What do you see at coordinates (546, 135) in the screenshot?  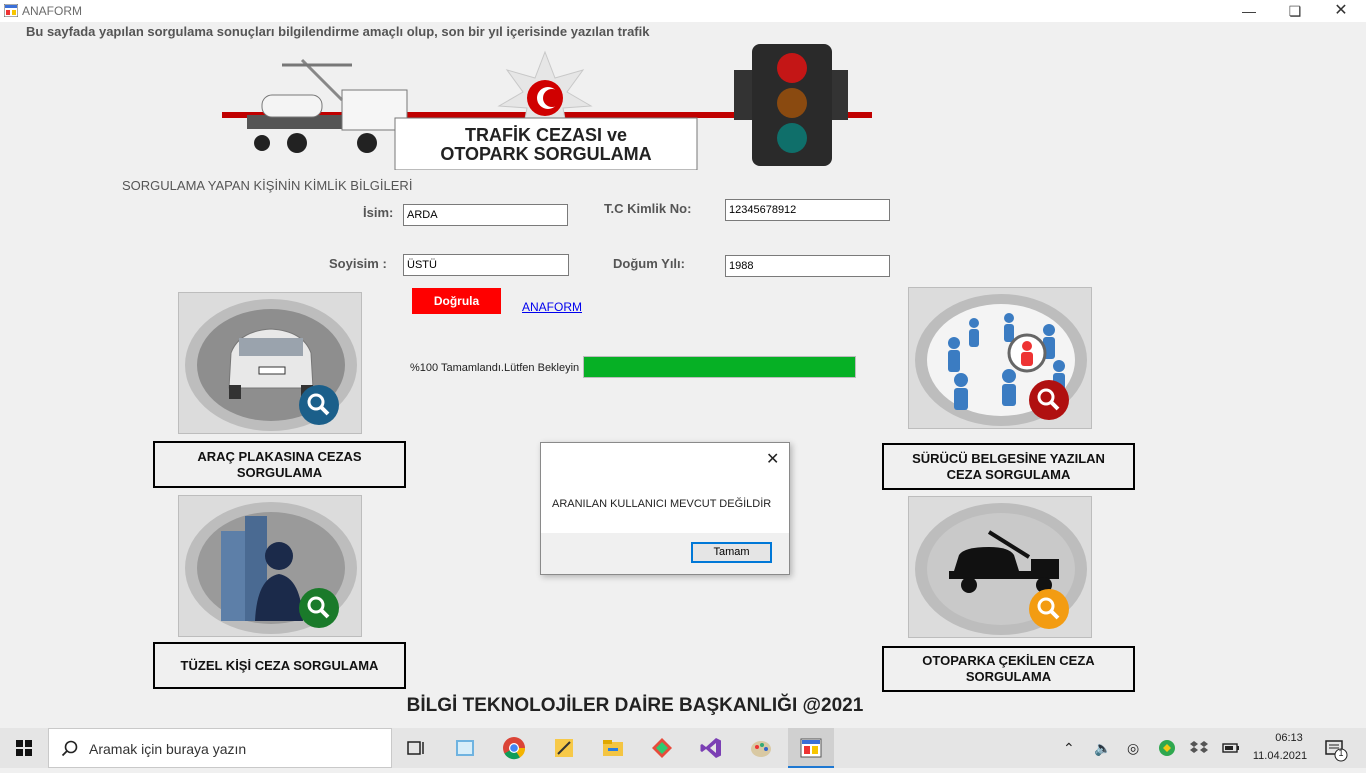 I see `banner-line1: TRAFİK CEZASI ve` at bounding box center [546, 135].